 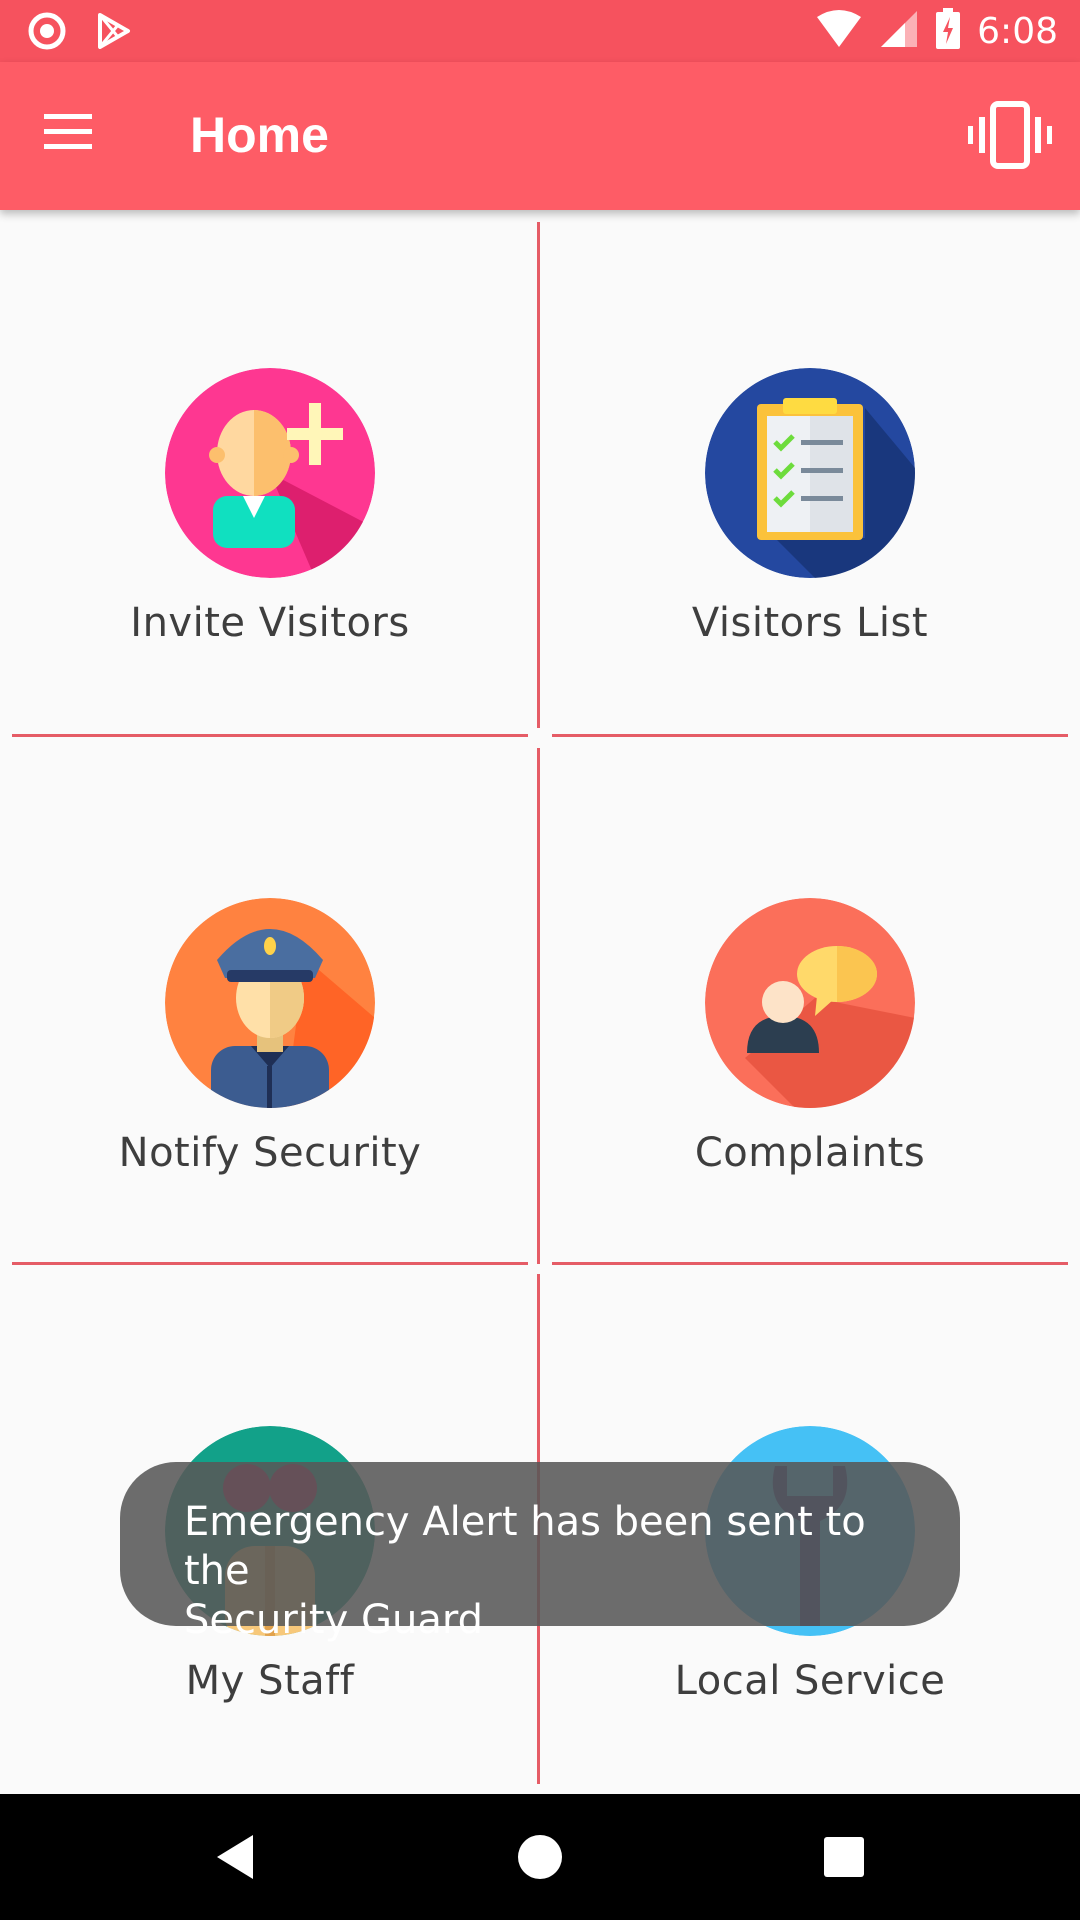 I want to click on complaint-chat-icon, so click(x=810, y=1003).